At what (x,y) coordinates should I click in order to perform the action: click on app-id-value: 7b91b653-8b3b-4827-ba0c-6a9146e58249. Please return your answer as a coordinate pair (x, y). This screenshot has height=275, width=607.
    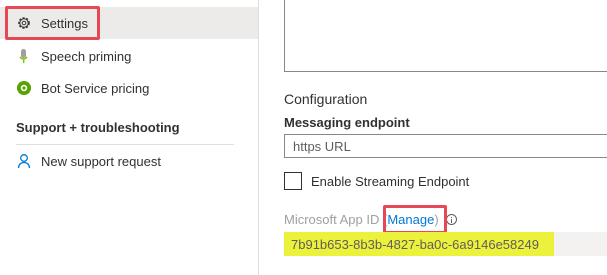
    Looking at the image, I should click on (419, 244).